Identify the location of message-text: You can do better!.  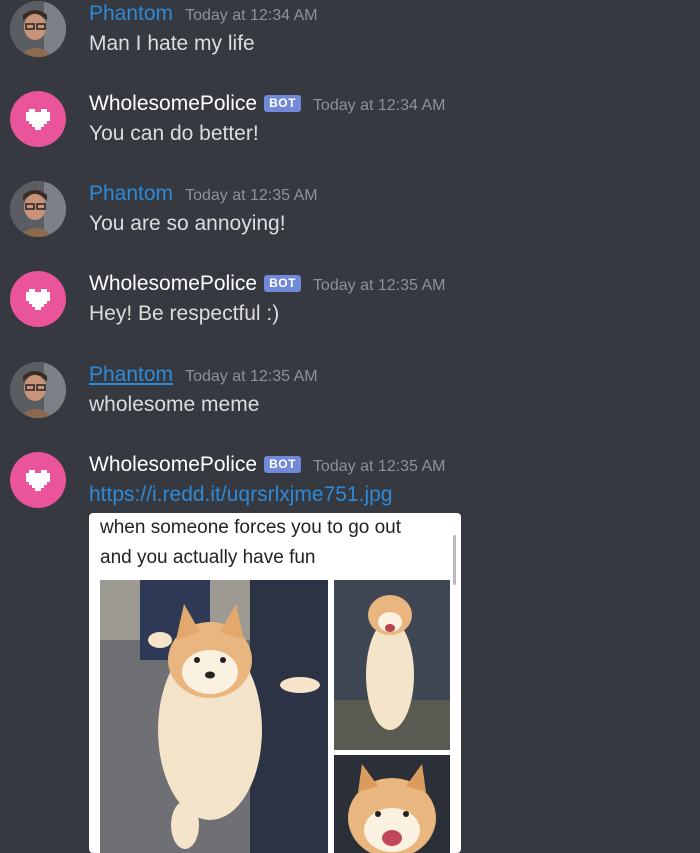
(174, 133).